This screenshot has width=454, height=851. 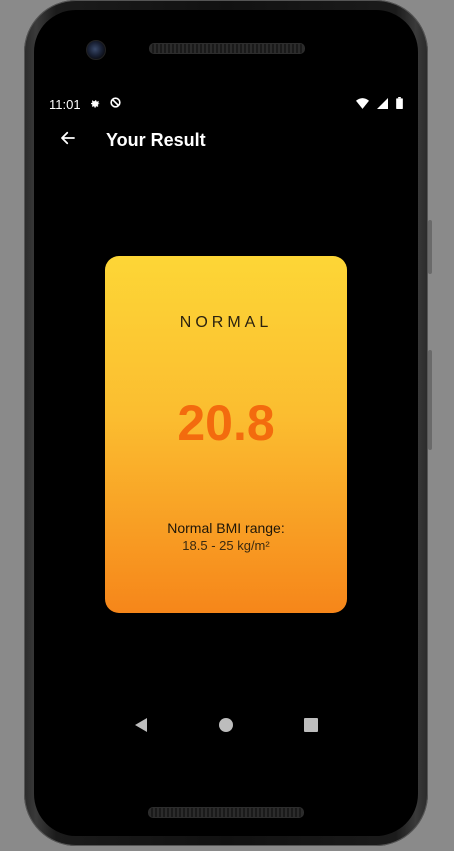 I want to click on cell-signal-icon, so click(x=382, y=104).